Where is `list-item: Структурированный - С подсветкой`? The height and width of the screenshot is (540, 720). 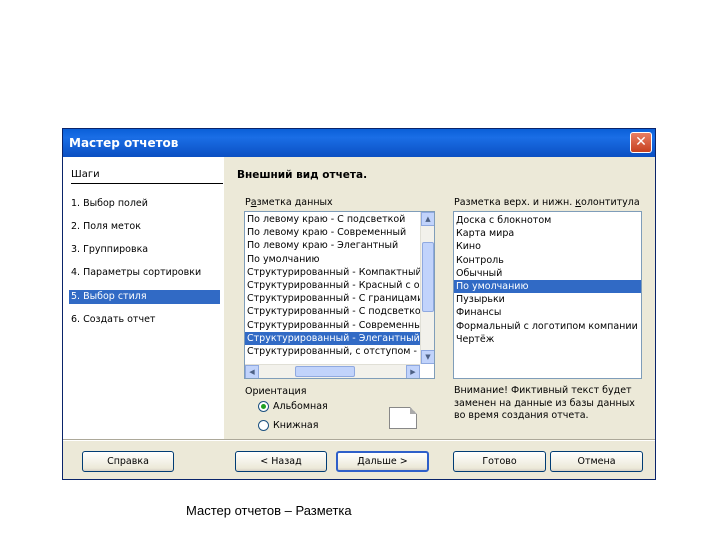 list-item: Структурированный - С подсветкой is located at coordinates (332, 311).